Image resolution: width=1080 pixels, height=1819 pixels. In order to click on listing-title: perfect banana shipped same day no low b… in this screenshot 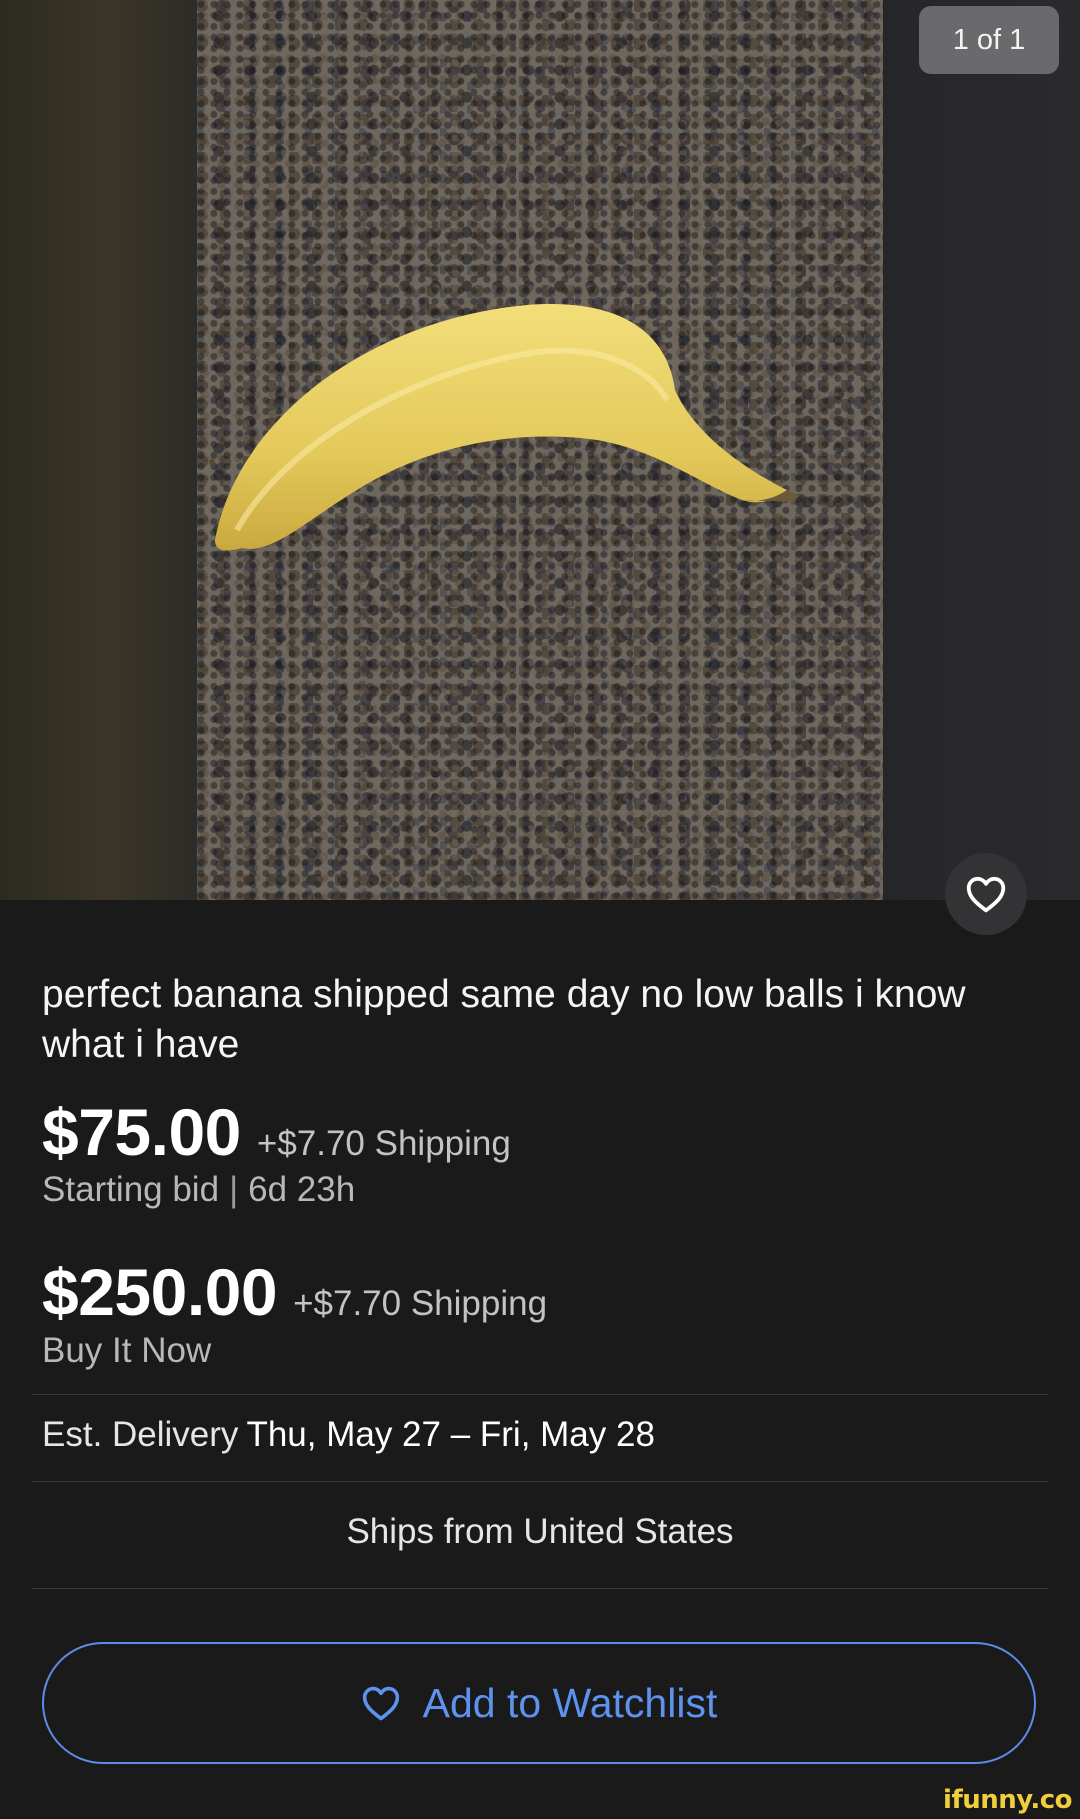, I will do `click(504, 1019)`.